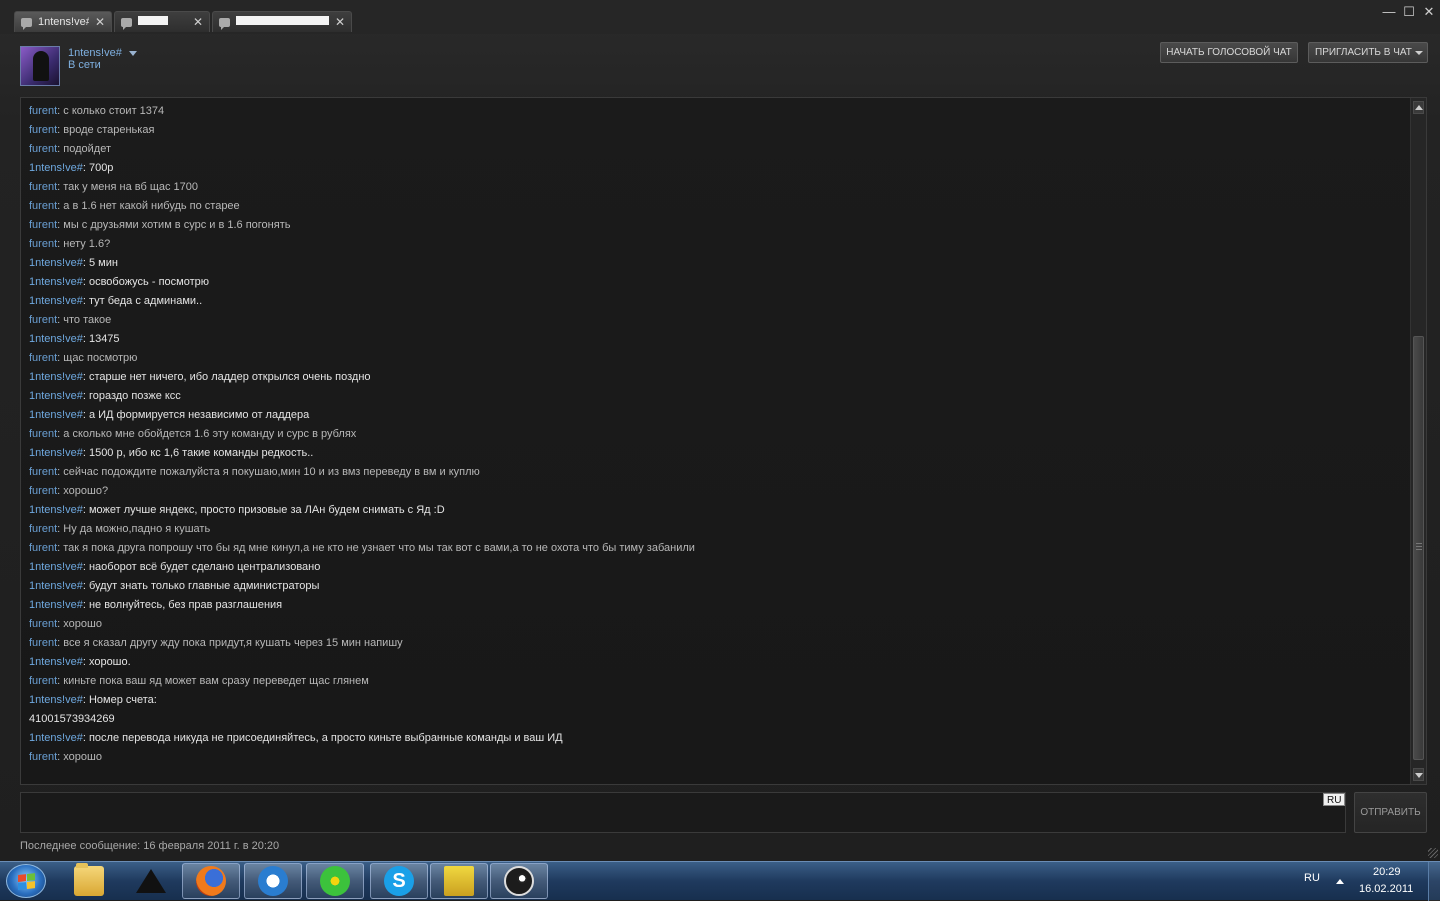 Image resolution: width=1440 pixels, height=901 pixels. I want to click on taskbar-firefox, so click(211, 881).